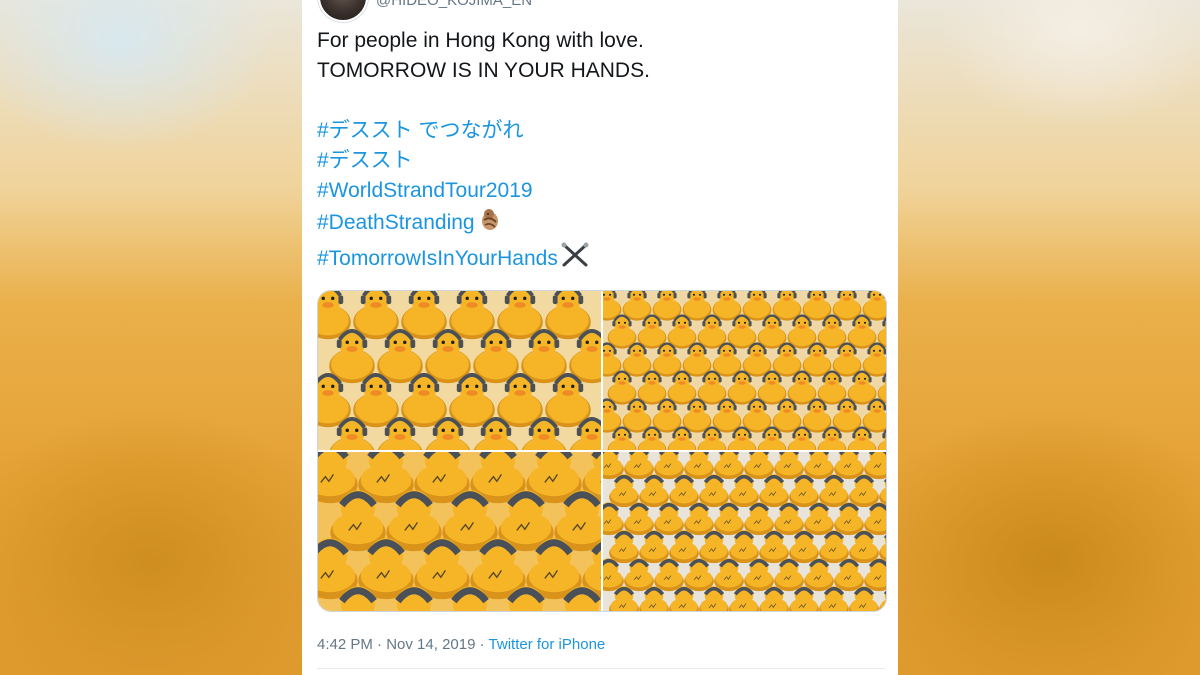 The image size is (1200, 675). I want to click on tweet-line-1: For people in Hong Kong with love., so click(480, 40).